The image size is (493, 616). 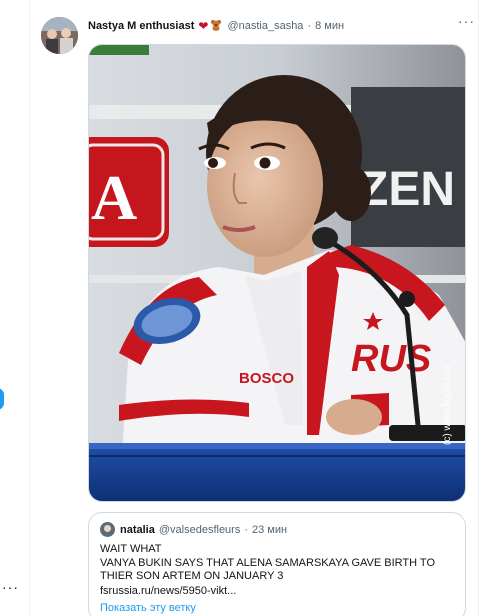 What do you see at coordinates (478, 308) in the screenshot?
I see `timeline-divider` at bounding box center [478, 308].